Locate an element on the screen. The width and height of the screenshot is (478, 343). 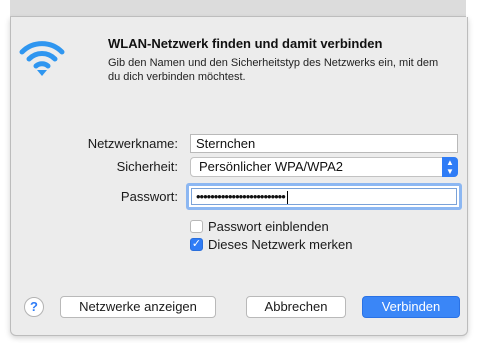
cancel-button: Abbrechen is located at coordinates (296, 307).